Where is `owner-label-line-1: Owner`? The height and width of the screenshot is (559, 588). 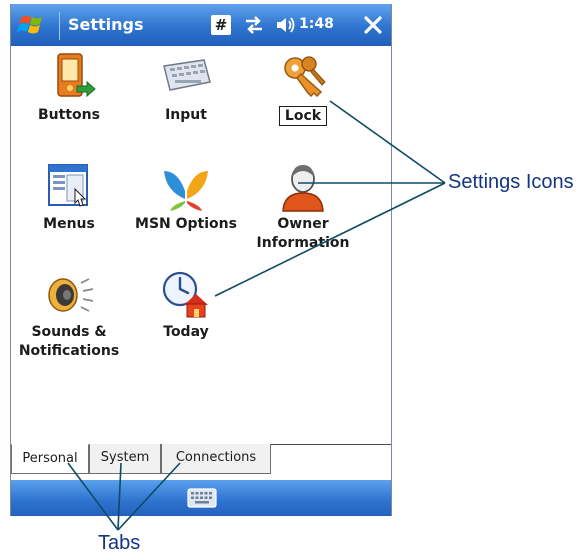
owner-label-line-1: Owner is located at coordinates (303, 224).